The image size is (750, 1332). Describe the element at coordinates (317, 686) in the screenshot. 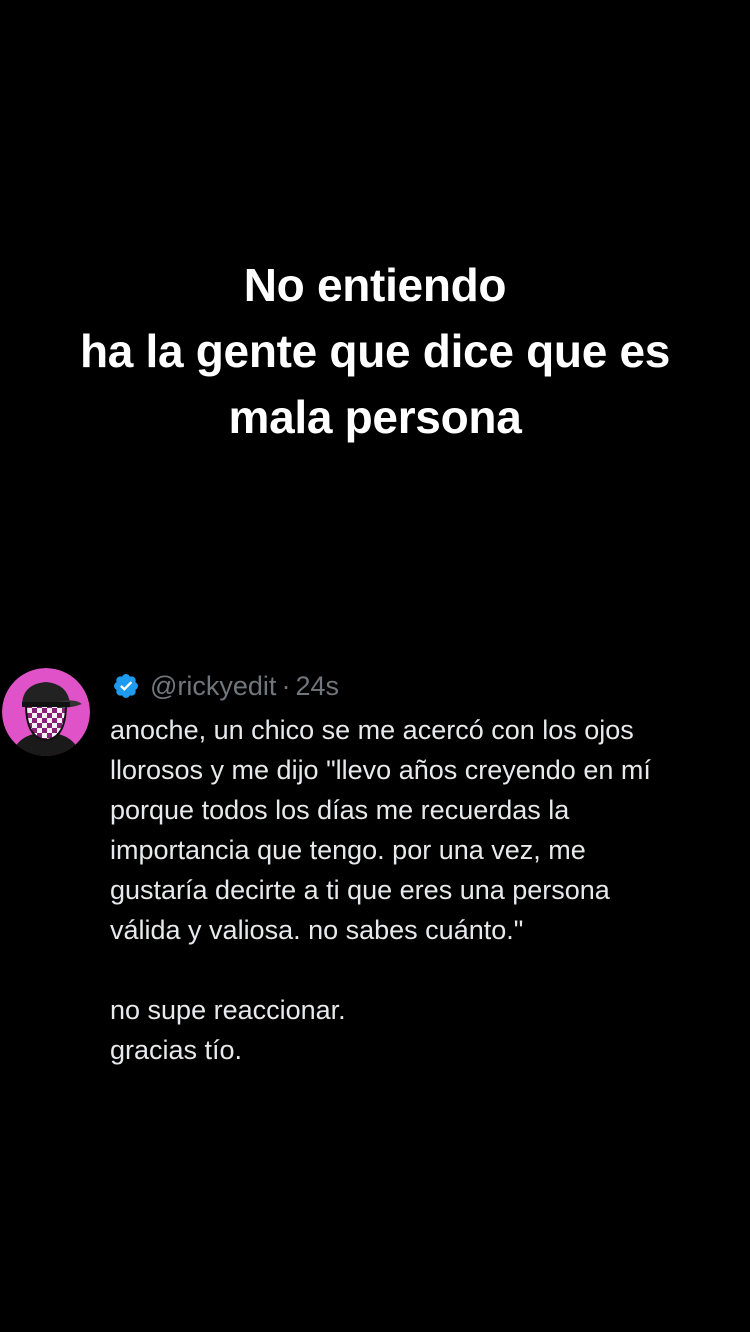

I see `tweet-time: 24s` at that location.